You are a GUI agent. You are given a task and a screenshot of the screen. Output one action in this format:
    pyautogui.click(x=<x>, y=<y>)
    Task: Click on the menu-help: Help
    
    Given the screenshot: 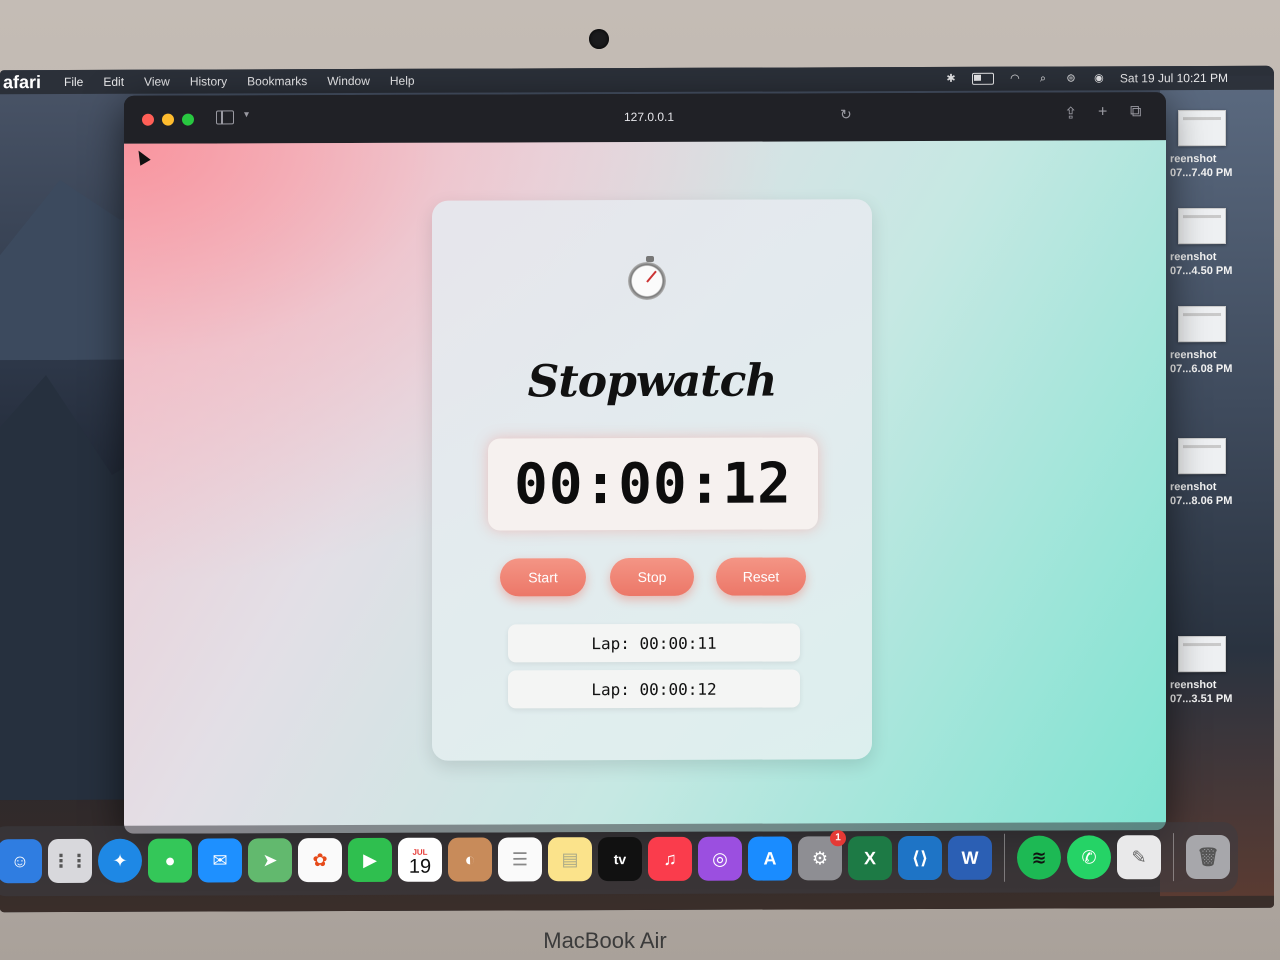 What is the action you would take?
    pyautogui.click(x=402, y=81)
    